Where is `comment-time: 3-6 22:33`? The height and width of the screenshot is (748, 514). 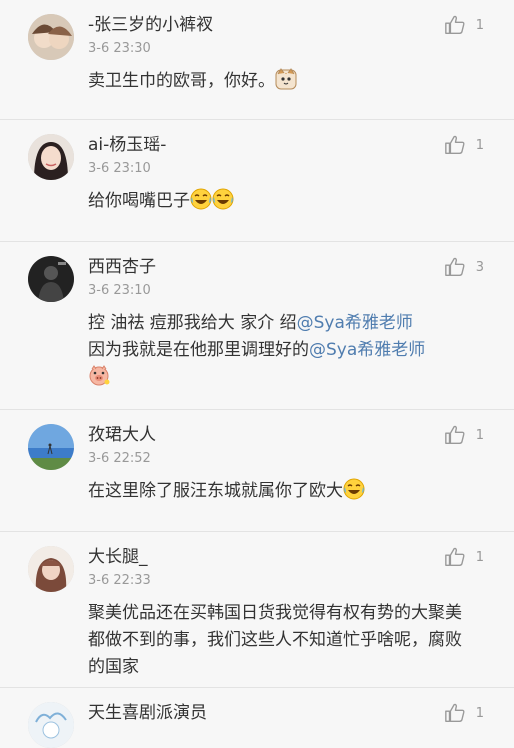
comment-time: 3-6 22:33 is located at coordinates (119, 580).